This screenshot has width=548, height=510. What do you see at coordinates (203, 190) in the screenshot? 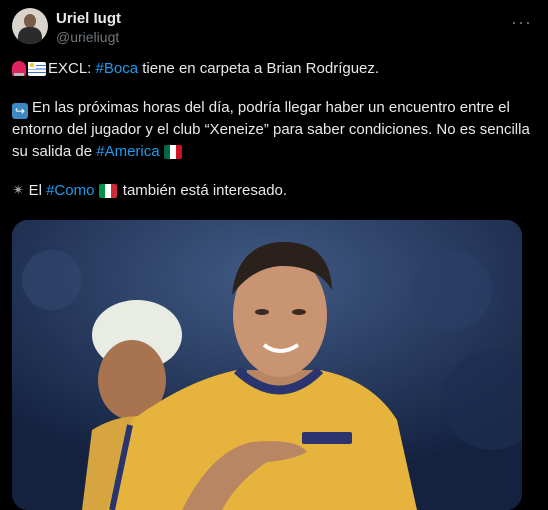
I see `para3-rest: también está interesado.` at bounding box center [203, 190].